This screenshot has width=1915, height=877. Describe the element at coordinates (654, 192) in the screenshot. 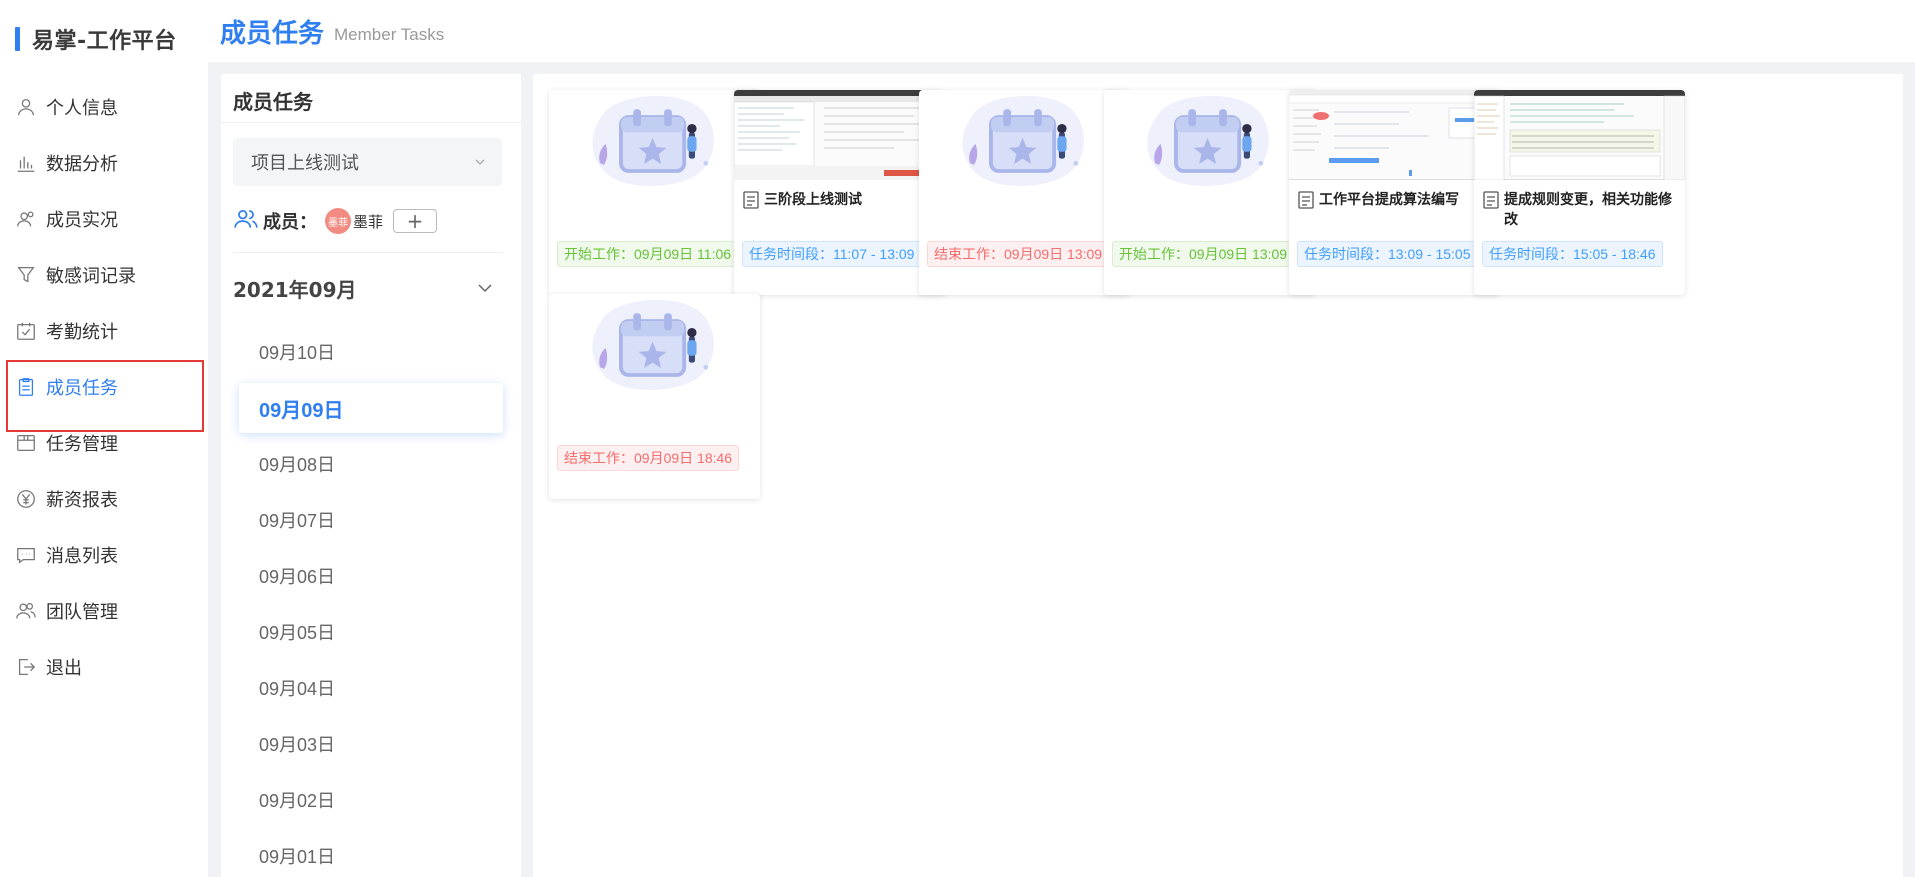

I see `task-card: 开始工作：09月09日 11:06` at that location.